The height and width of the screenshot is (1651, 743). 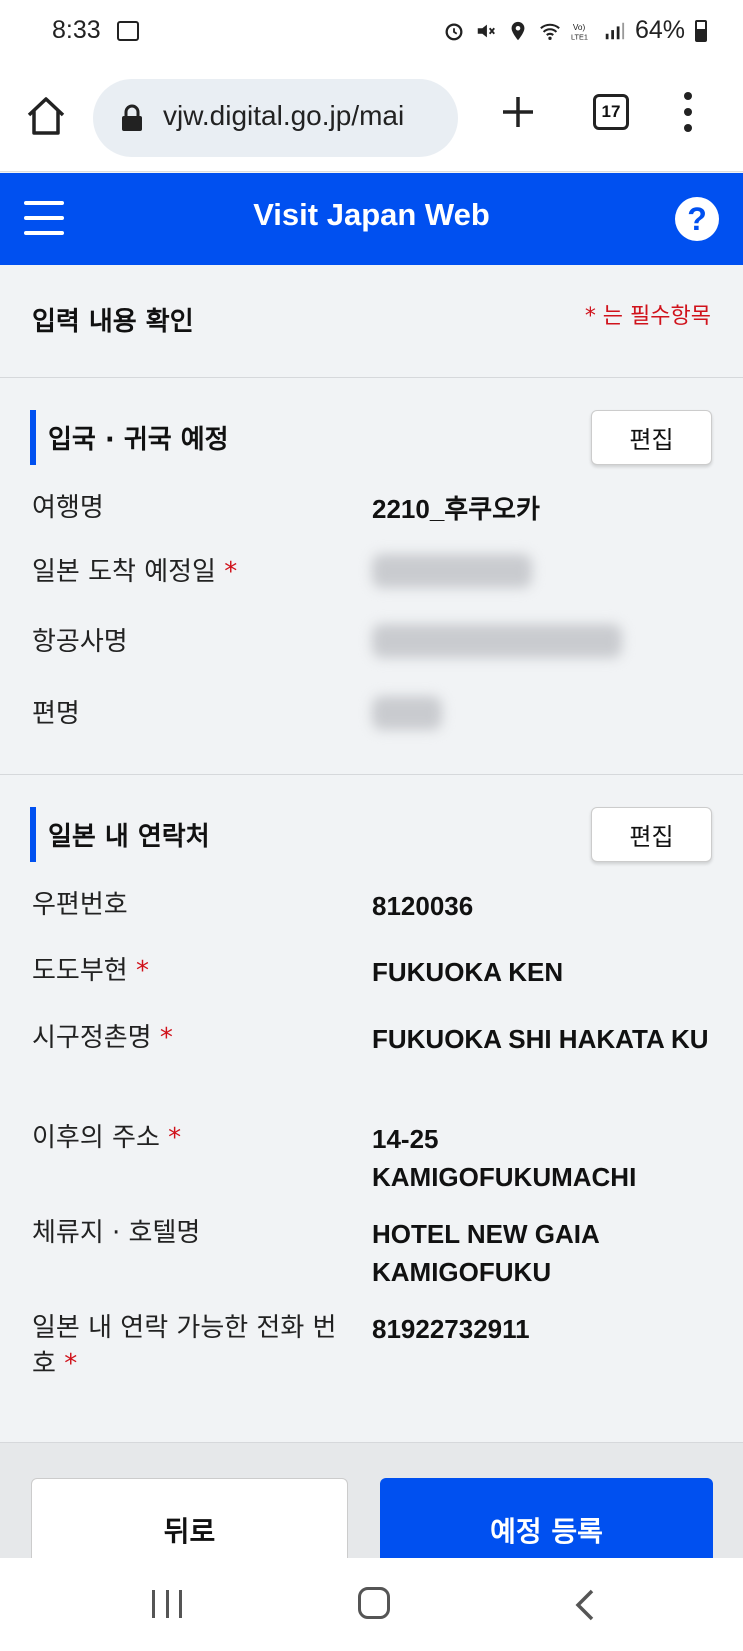 I want to click on field-value: FUKUOKA SHI HAKATA KU, so click(x=540, y=1039).